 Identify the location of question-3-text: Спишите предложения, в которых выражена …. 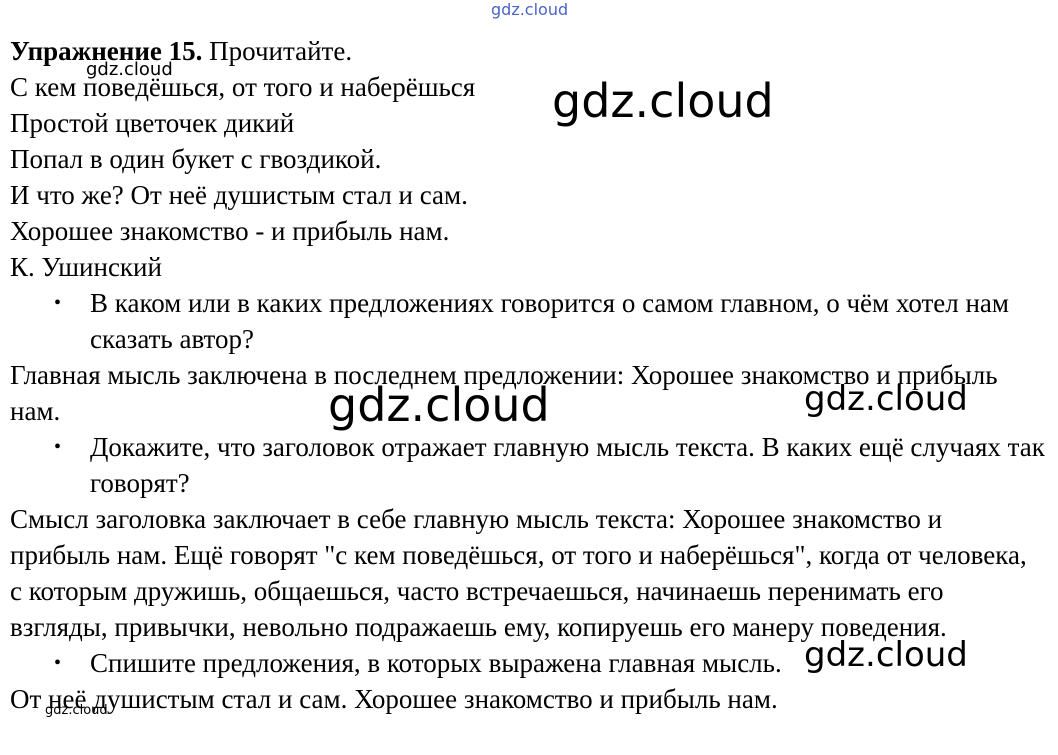
(436, 663).